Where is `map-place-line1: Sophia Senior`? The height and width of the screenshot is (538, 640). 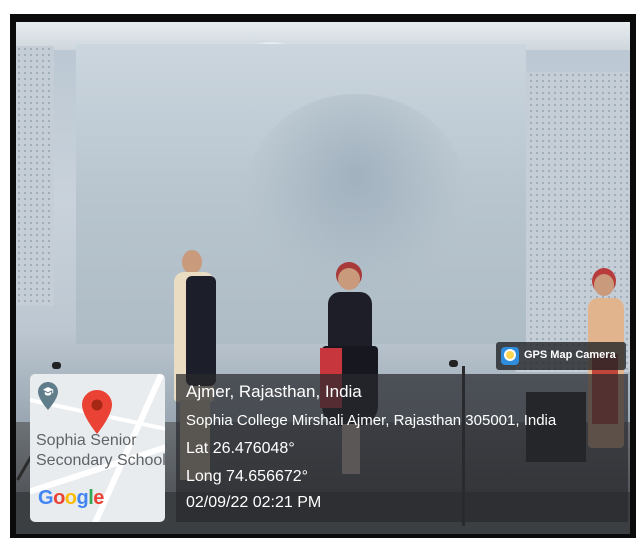 map-place-line1: Sophia Senior is located at coordinates (86, 440).